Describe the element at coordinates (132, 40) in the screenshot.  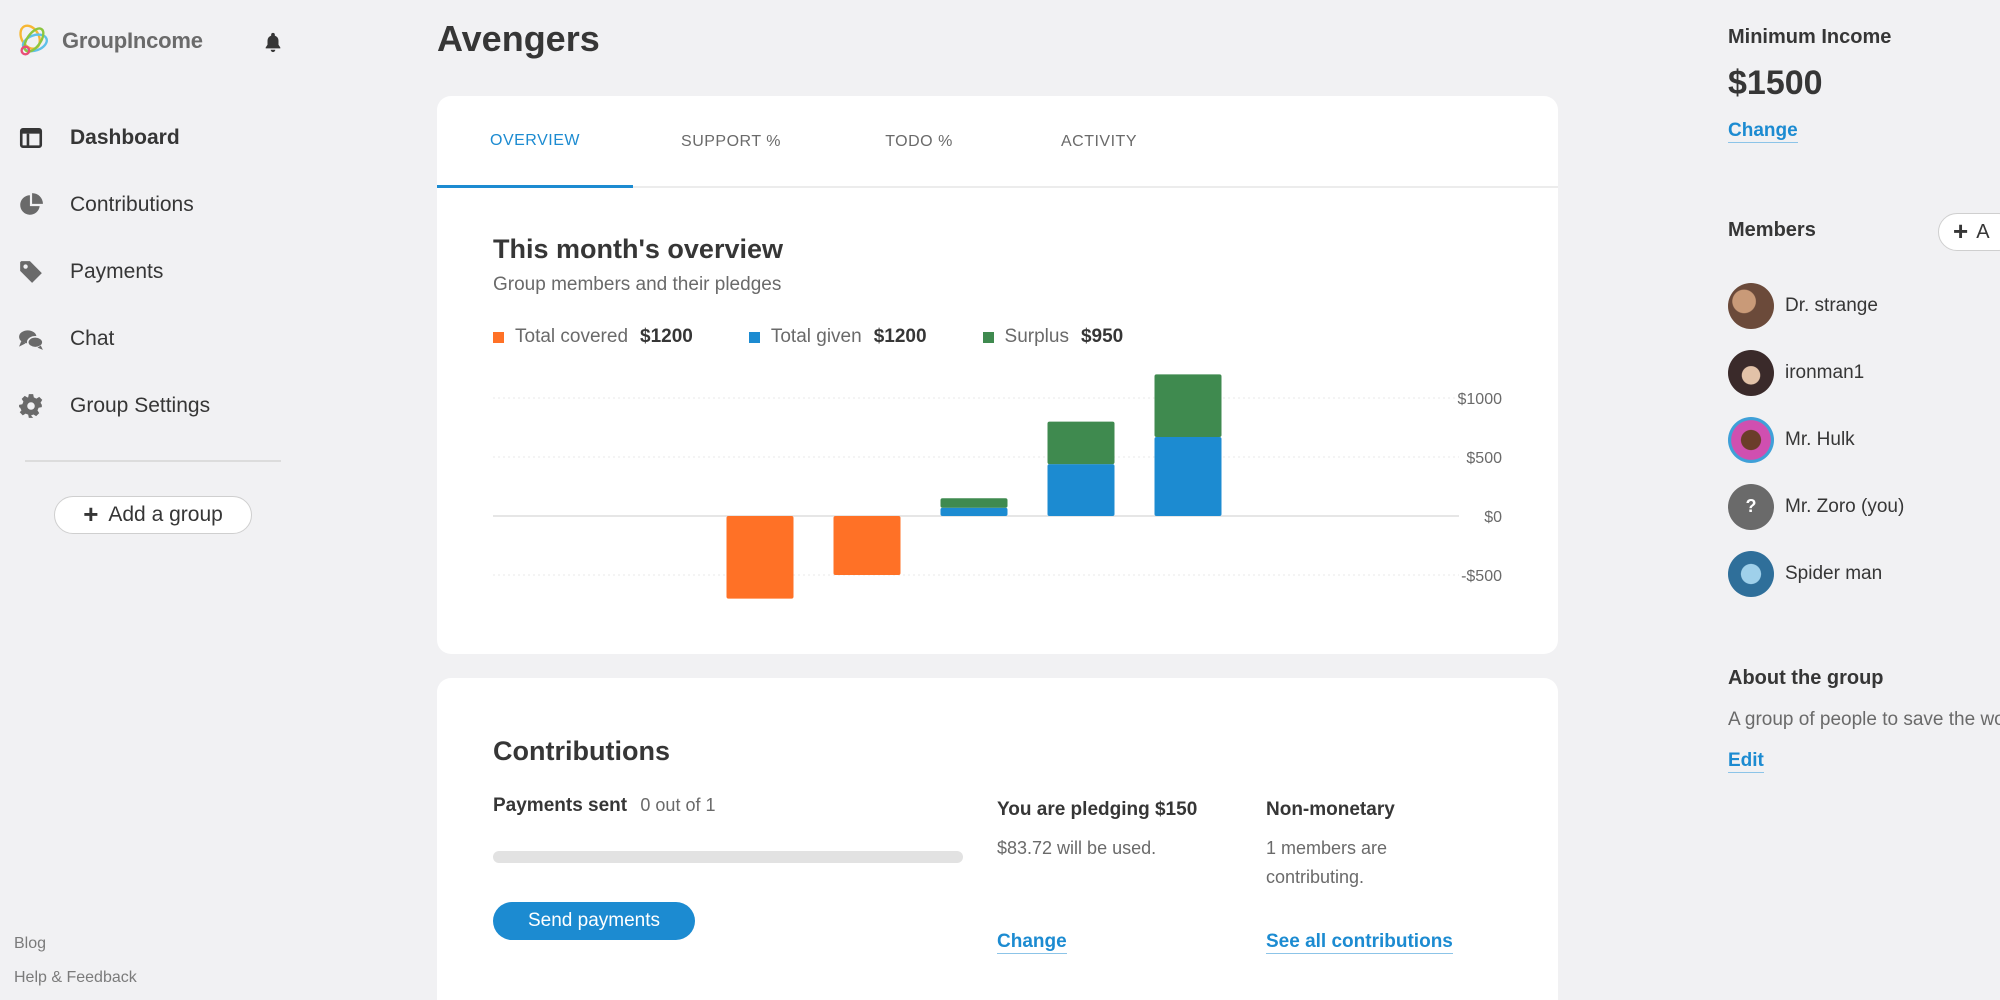
I see `logo-text: GroupIncome` at that location.